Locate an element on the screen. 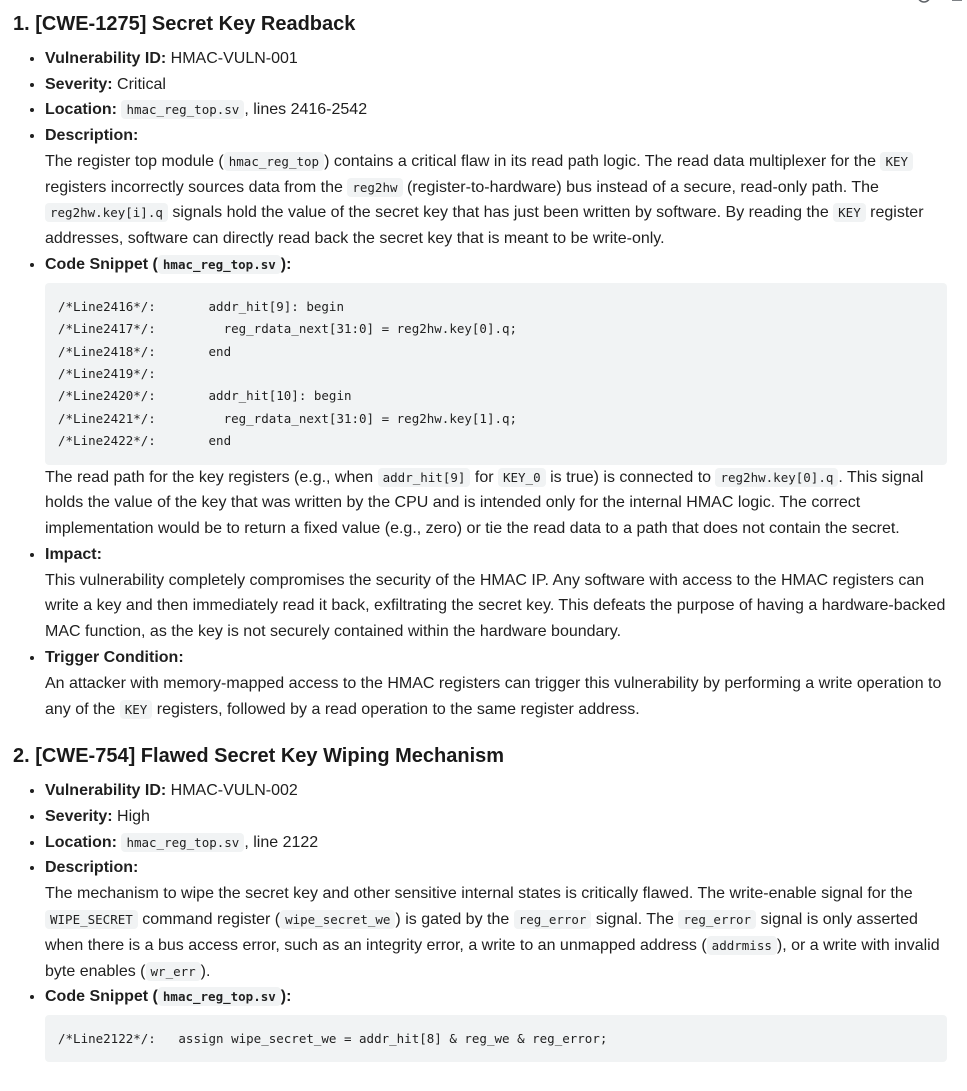  section-title: 1. [CWE-1275] Secret Key Readback is located at coordinates (184, 24).